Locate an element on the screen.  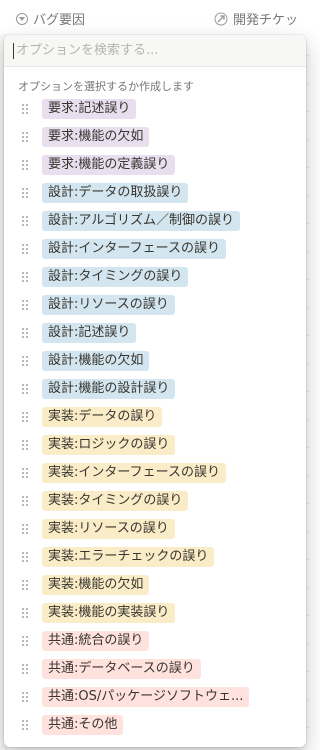
option-item: 実装:データの誤り is located at coordinates (155, 417).